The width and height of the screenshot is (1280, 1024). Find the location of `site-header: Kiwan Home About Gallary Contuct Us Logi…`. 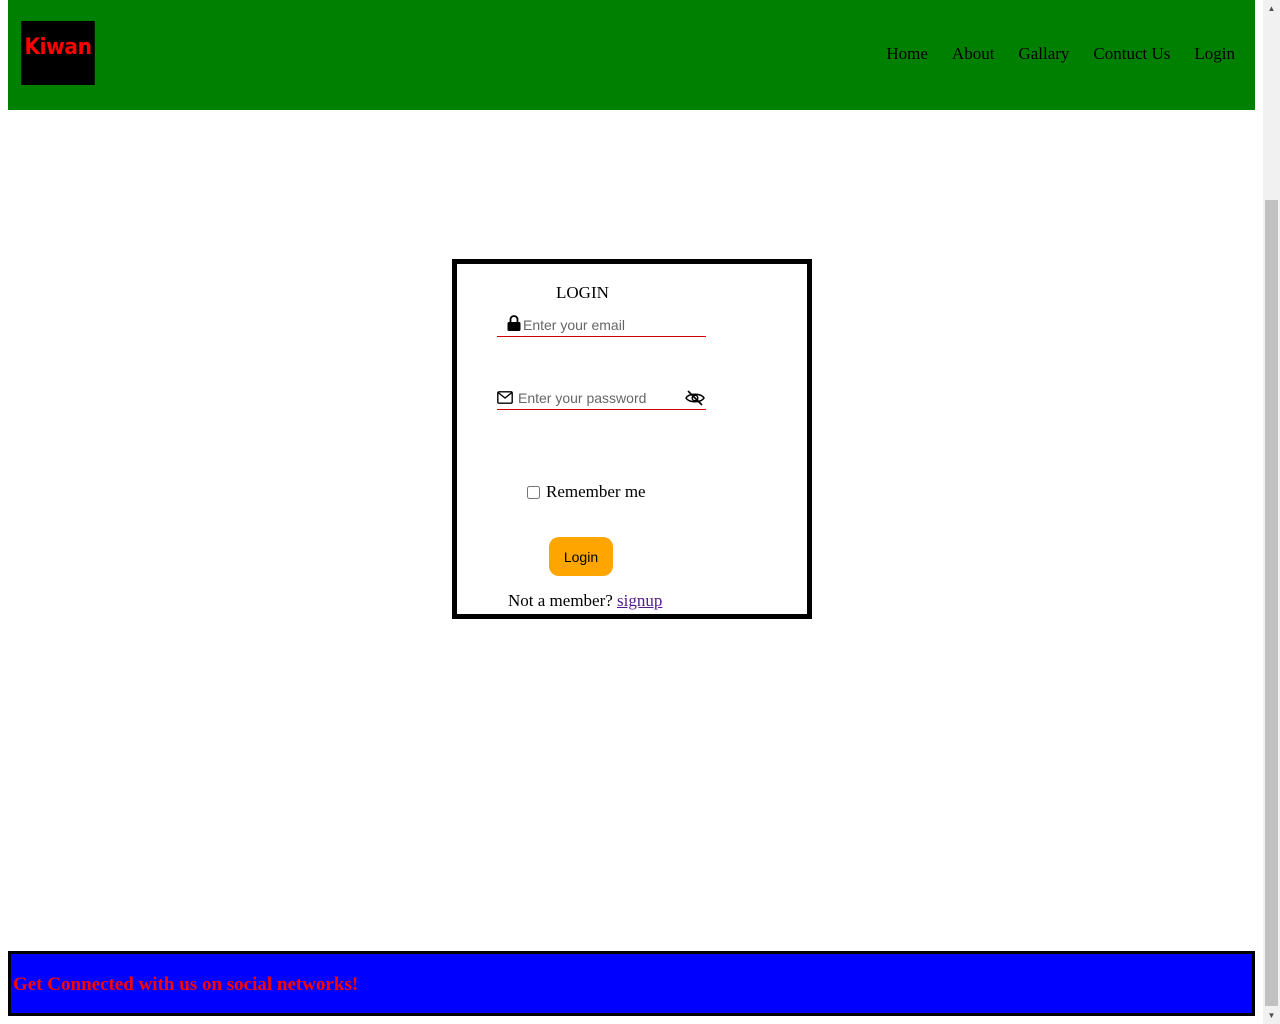

site-header: Kiwan Home About Gallary Contuct Us Logi… is located at coordinates (631, 55).